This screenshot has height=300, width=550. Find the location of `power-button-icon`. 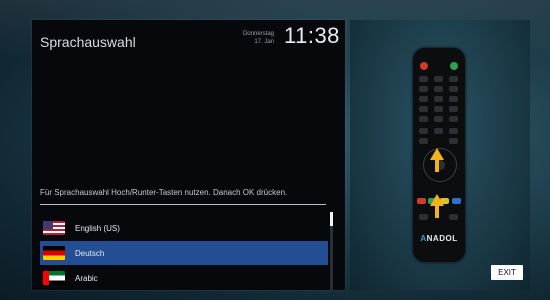

power-button-icon is located at coordinates (424, 66).